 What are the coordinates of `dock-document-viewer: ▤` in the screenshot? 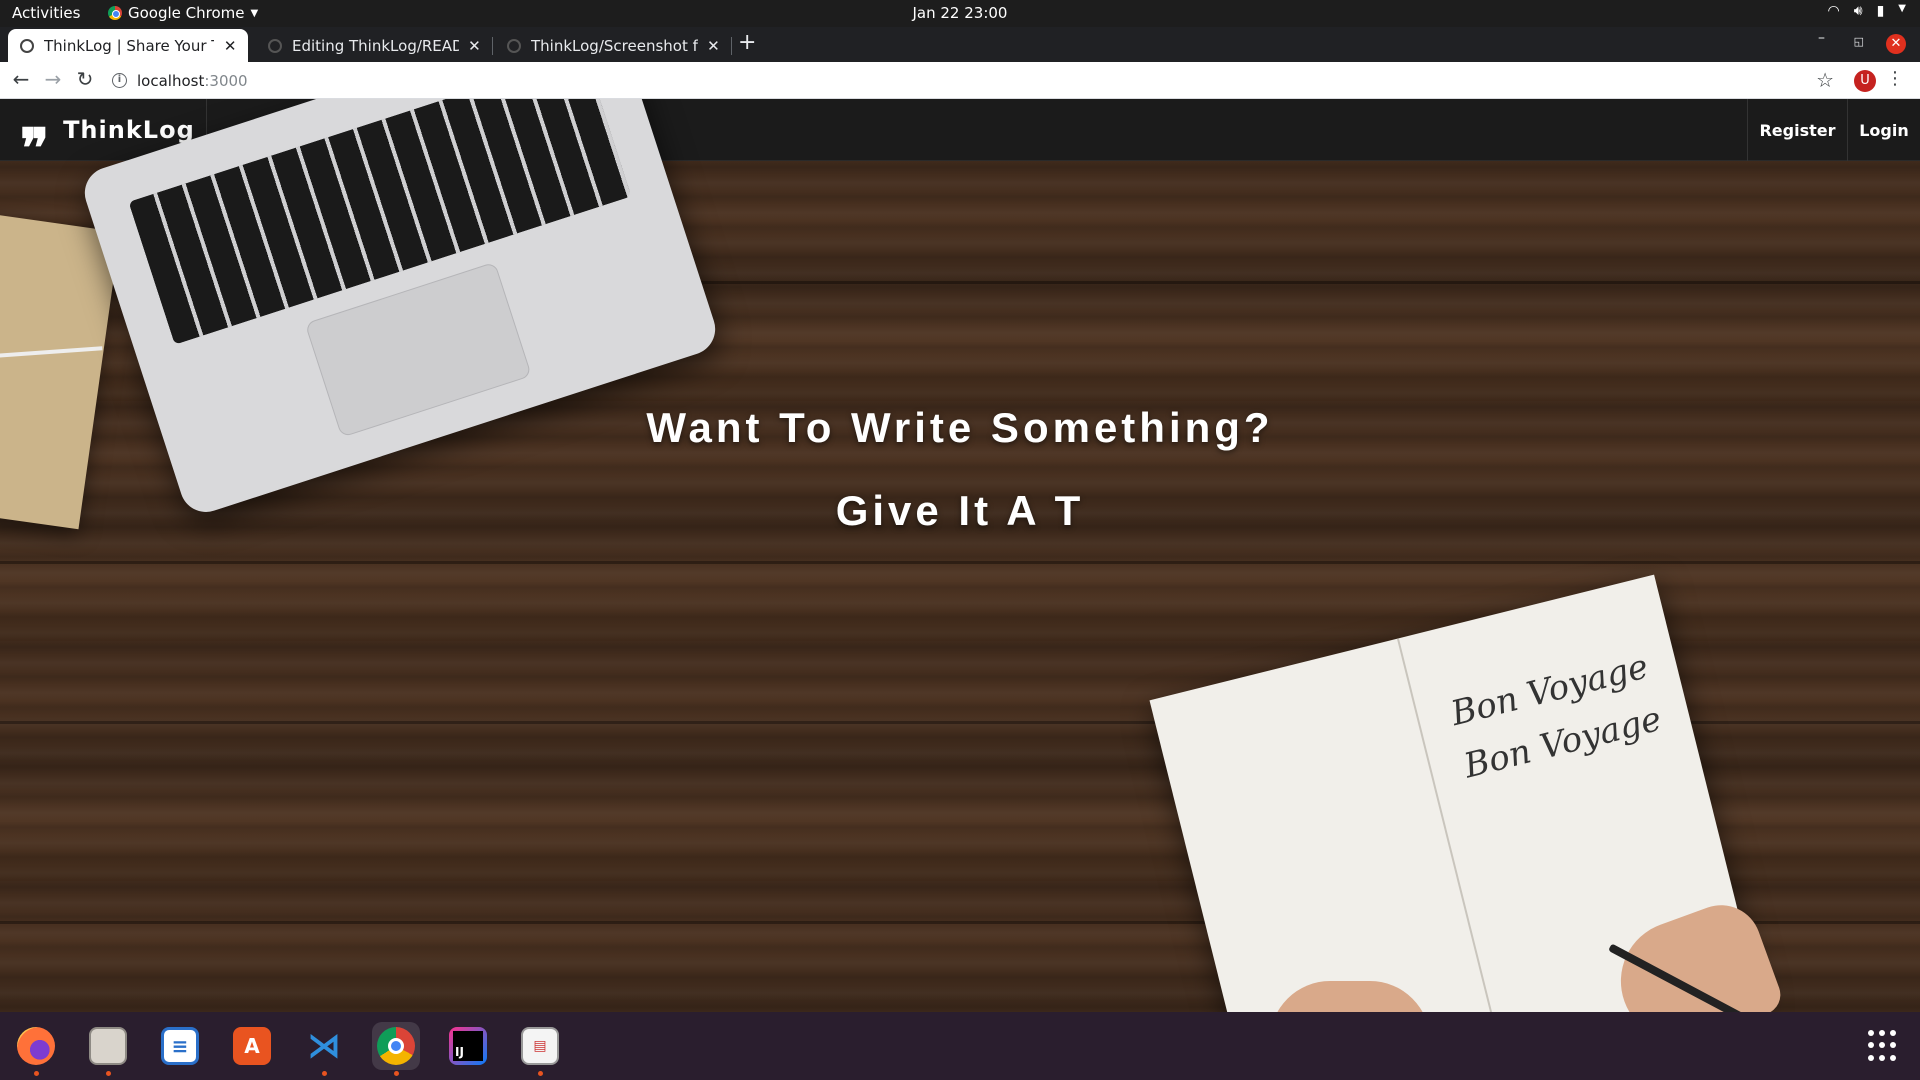 It's located at (540, 1049).